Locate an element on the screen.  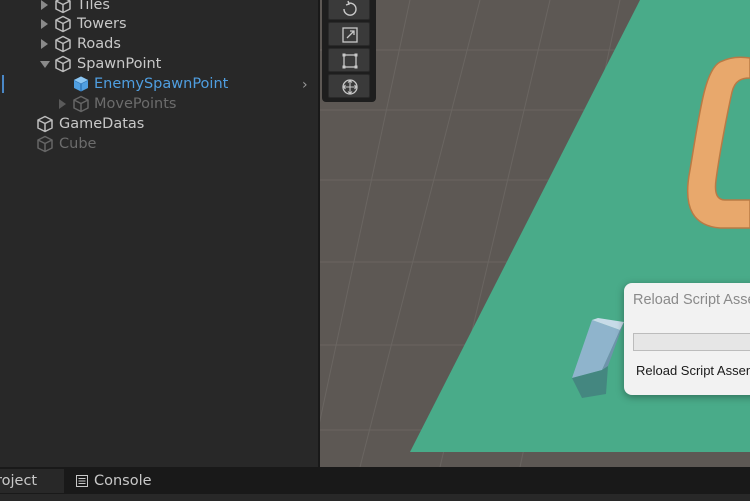
scale-tool-button is located at coordinates (349, 34).